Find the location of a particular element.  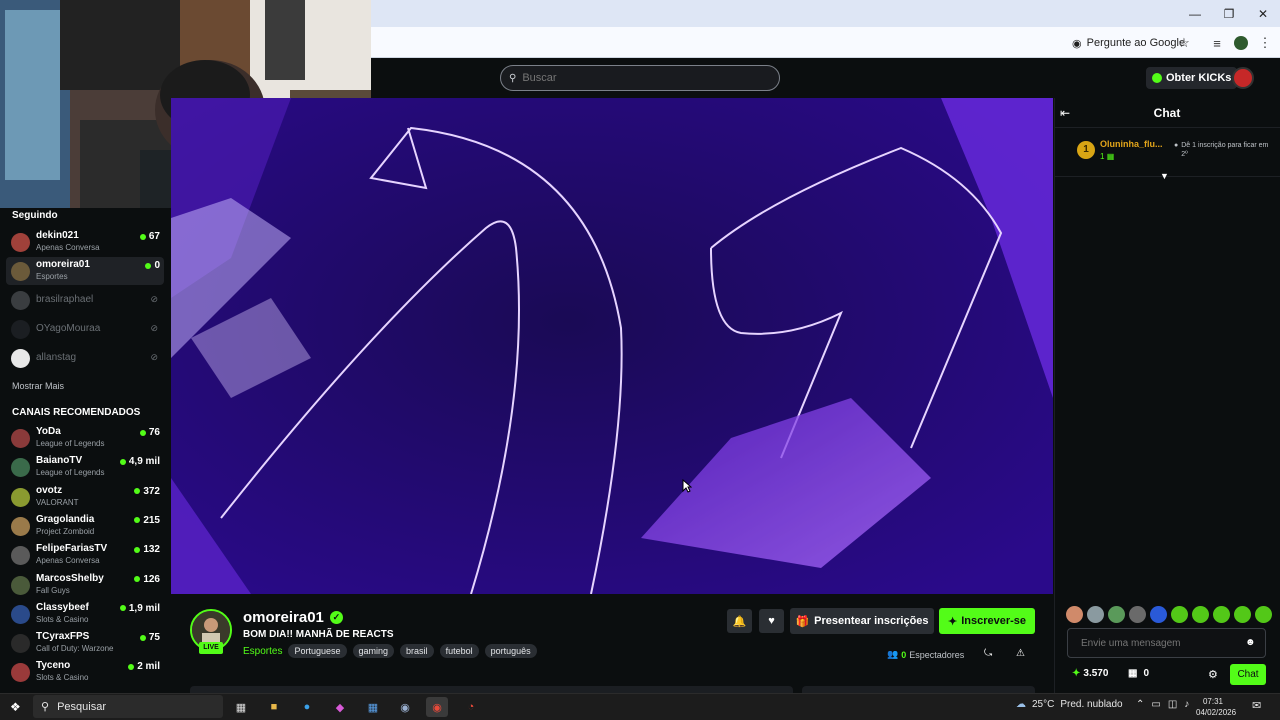

weather-widget: ☁ 25°C Pred. nublado is located at coordinates (1069, 704).